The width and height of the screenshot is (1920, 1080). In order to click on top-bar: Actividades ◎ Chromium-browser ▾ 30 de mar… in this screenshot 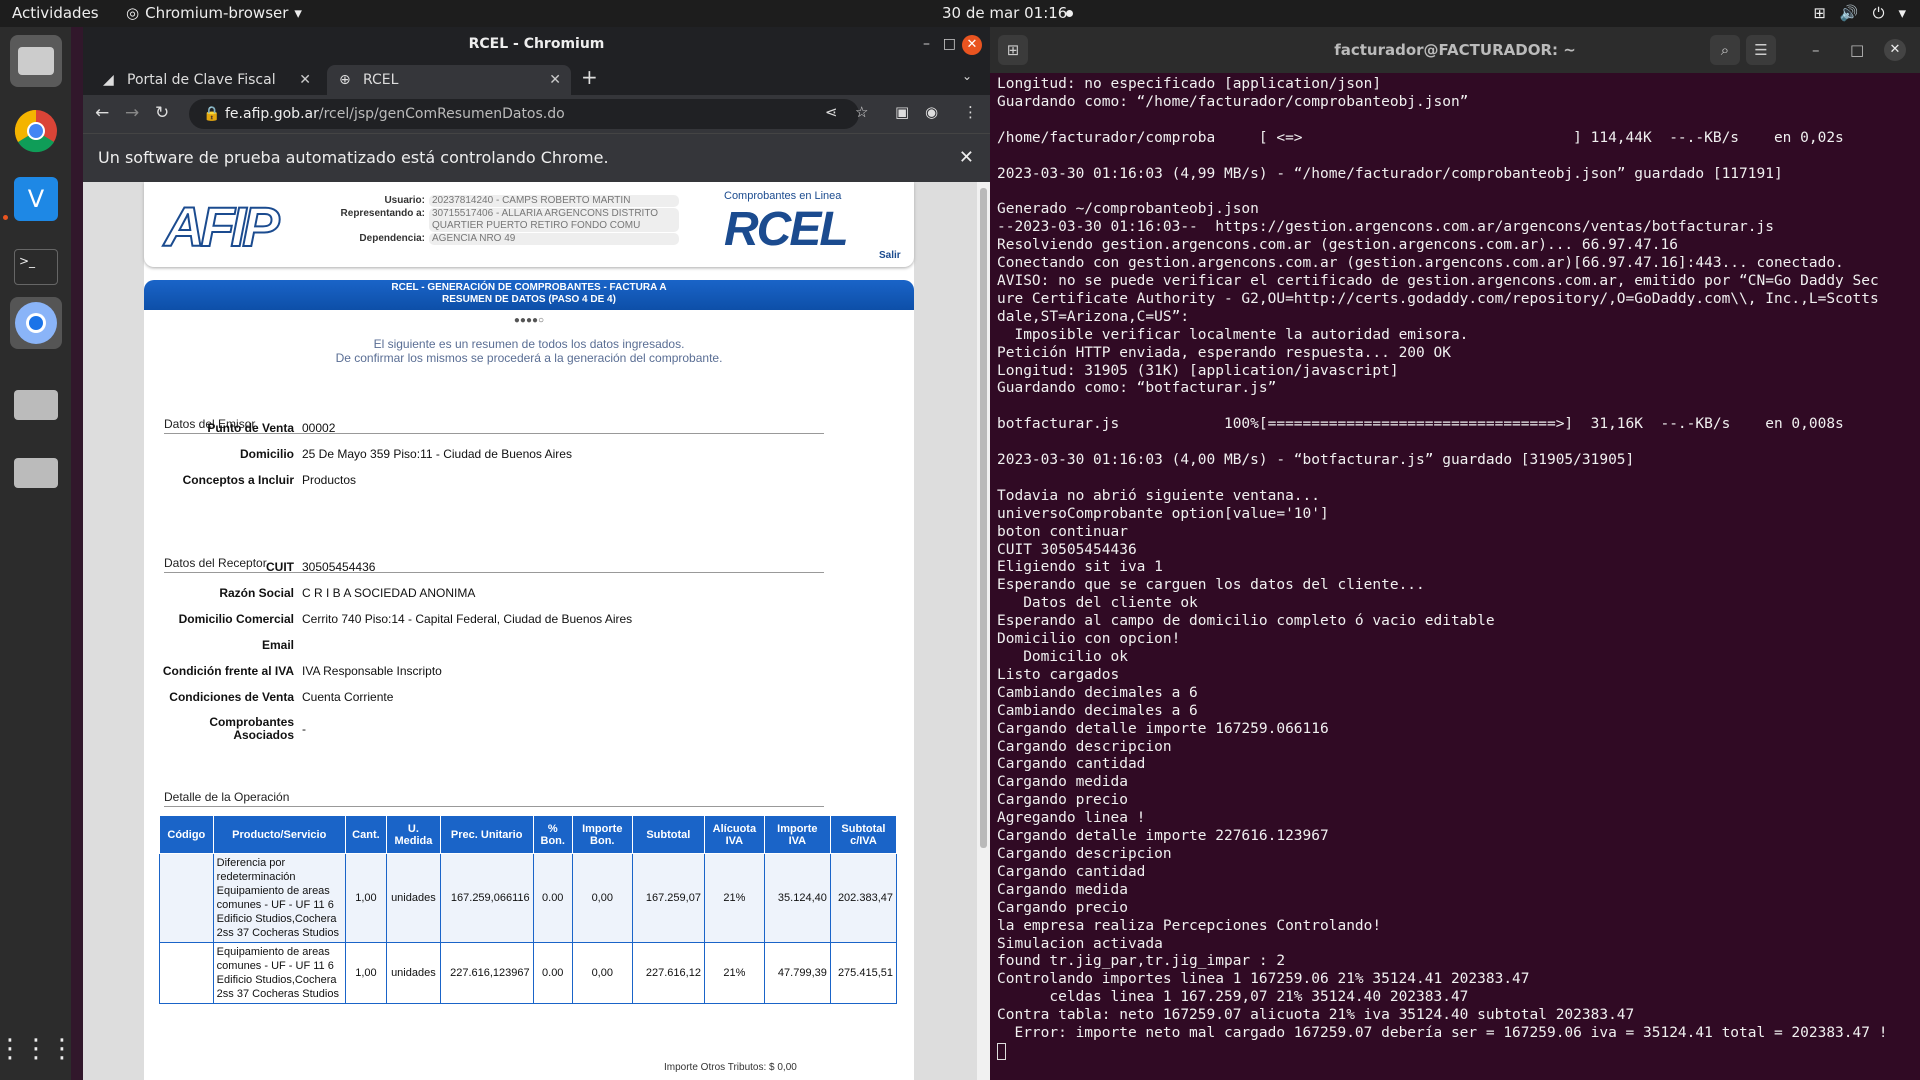, I will do `click(960, 13)`.